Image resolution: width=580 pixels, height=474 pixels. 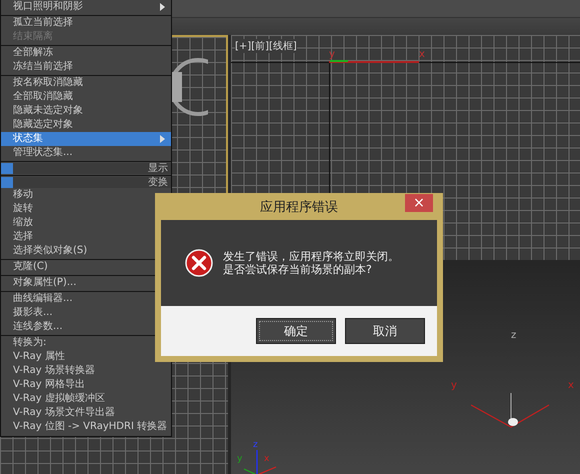 What do you see at coordinates (86, 125) in the screenshot?
I see `menu-item: 隐藏选定对象` at bounding box center [86, 125].